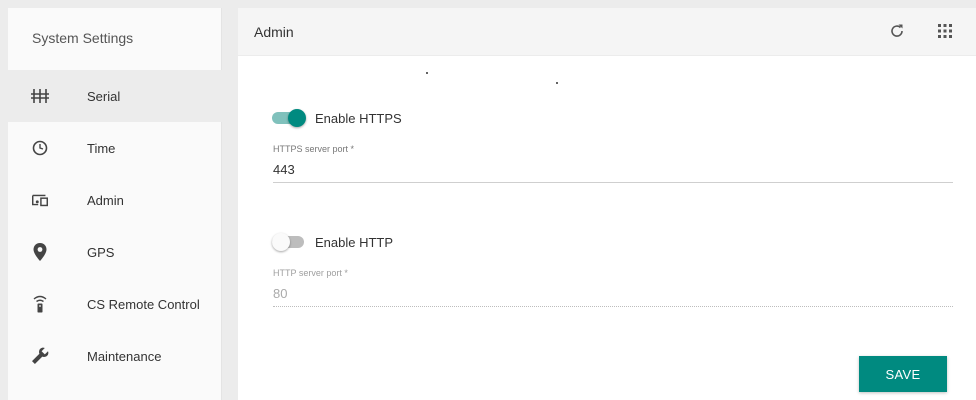  Describe the element at coordinates (280, 293) in the screenshot. I see `http-port-input: 80` at that location.